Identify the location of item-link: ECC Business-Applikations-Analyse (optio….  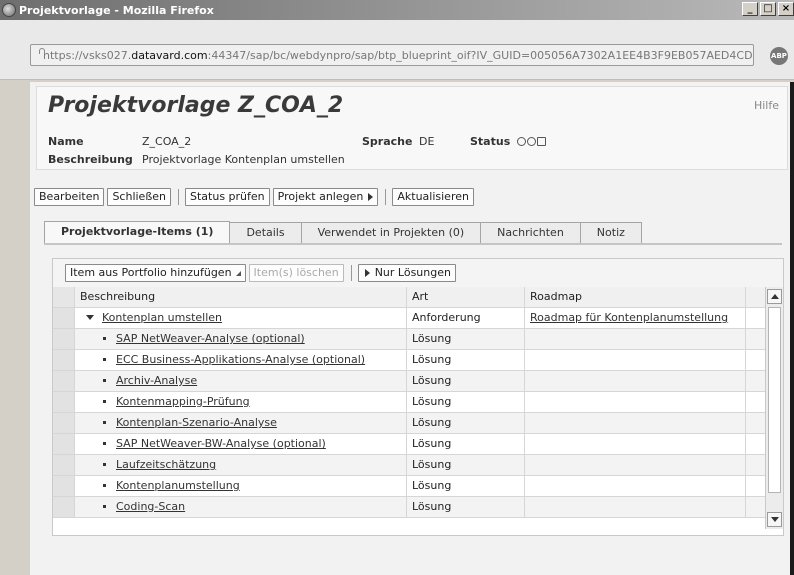
(240, 359).